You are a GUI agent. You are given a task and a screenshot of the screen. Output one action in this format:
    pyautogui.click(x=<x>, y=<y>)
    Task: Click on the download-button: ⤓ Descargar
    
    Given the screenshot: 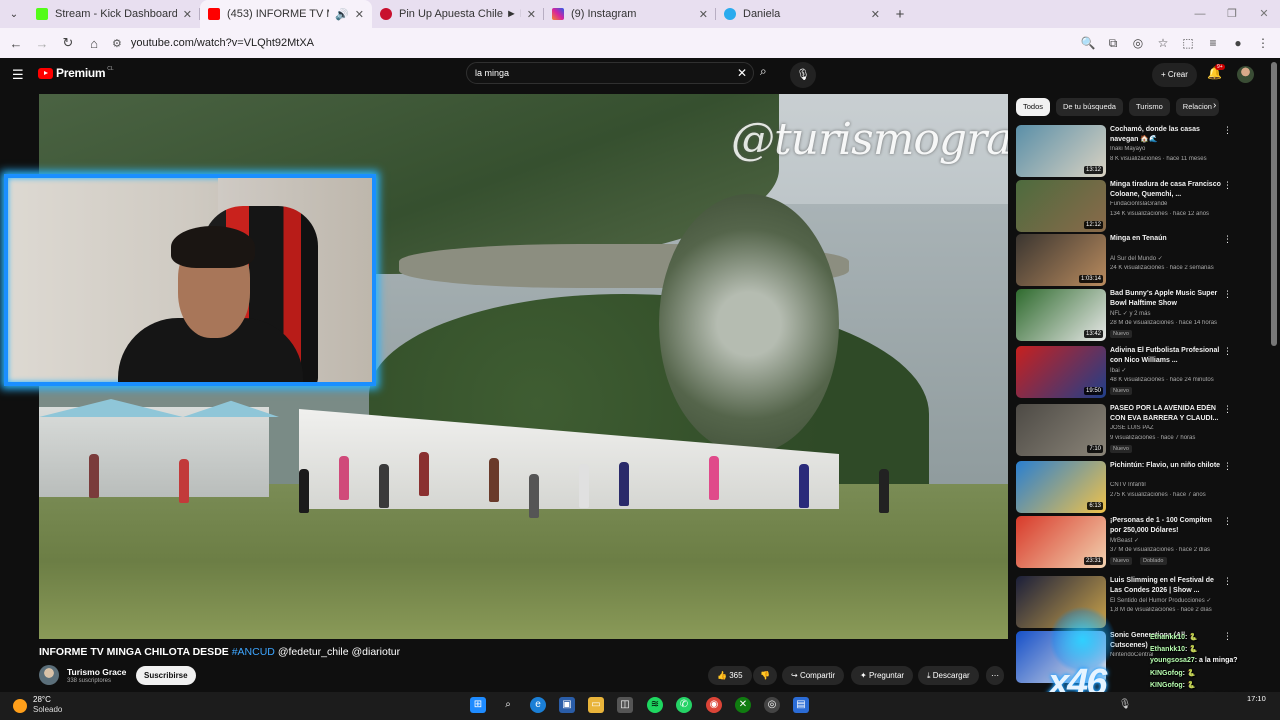 What is the action you would take?
    pyautogui.click(x=948, y=675)
    